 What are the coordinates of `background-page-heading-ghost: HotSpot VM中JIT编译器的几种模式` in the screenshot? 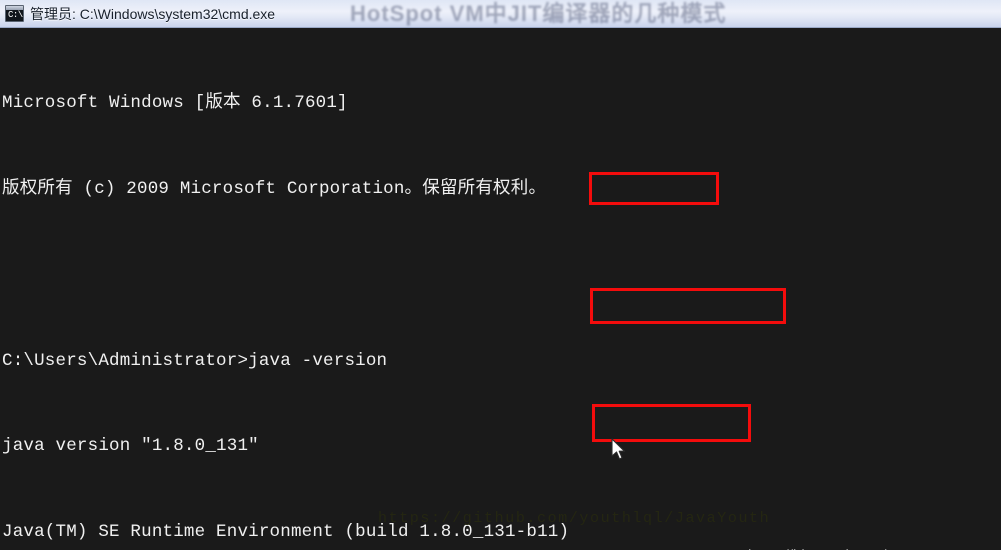 It's located at (538, 13).